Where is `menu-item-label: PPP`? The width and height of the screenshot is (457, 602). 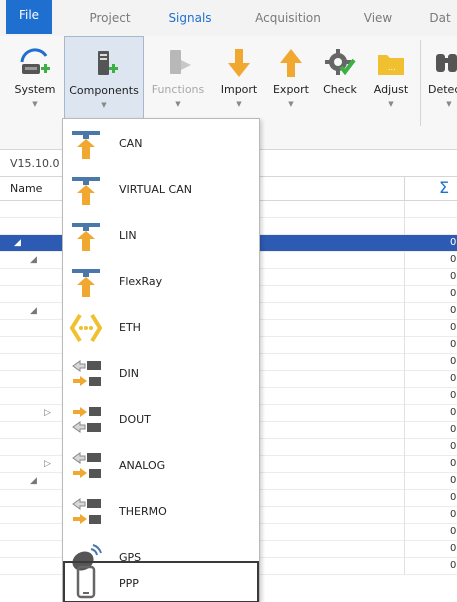
menu-item-label: PPP is located at coordinates (129, 583).